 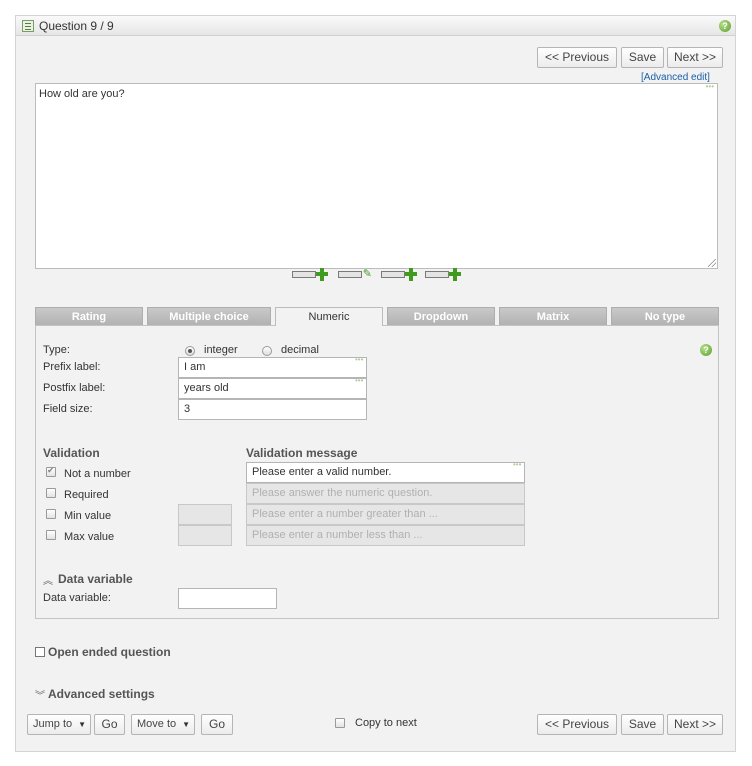 What do you see at coordinates (221, 350) in the screenshot?
I see `integer-radio-label: integer` at bounding box center [221, 350].